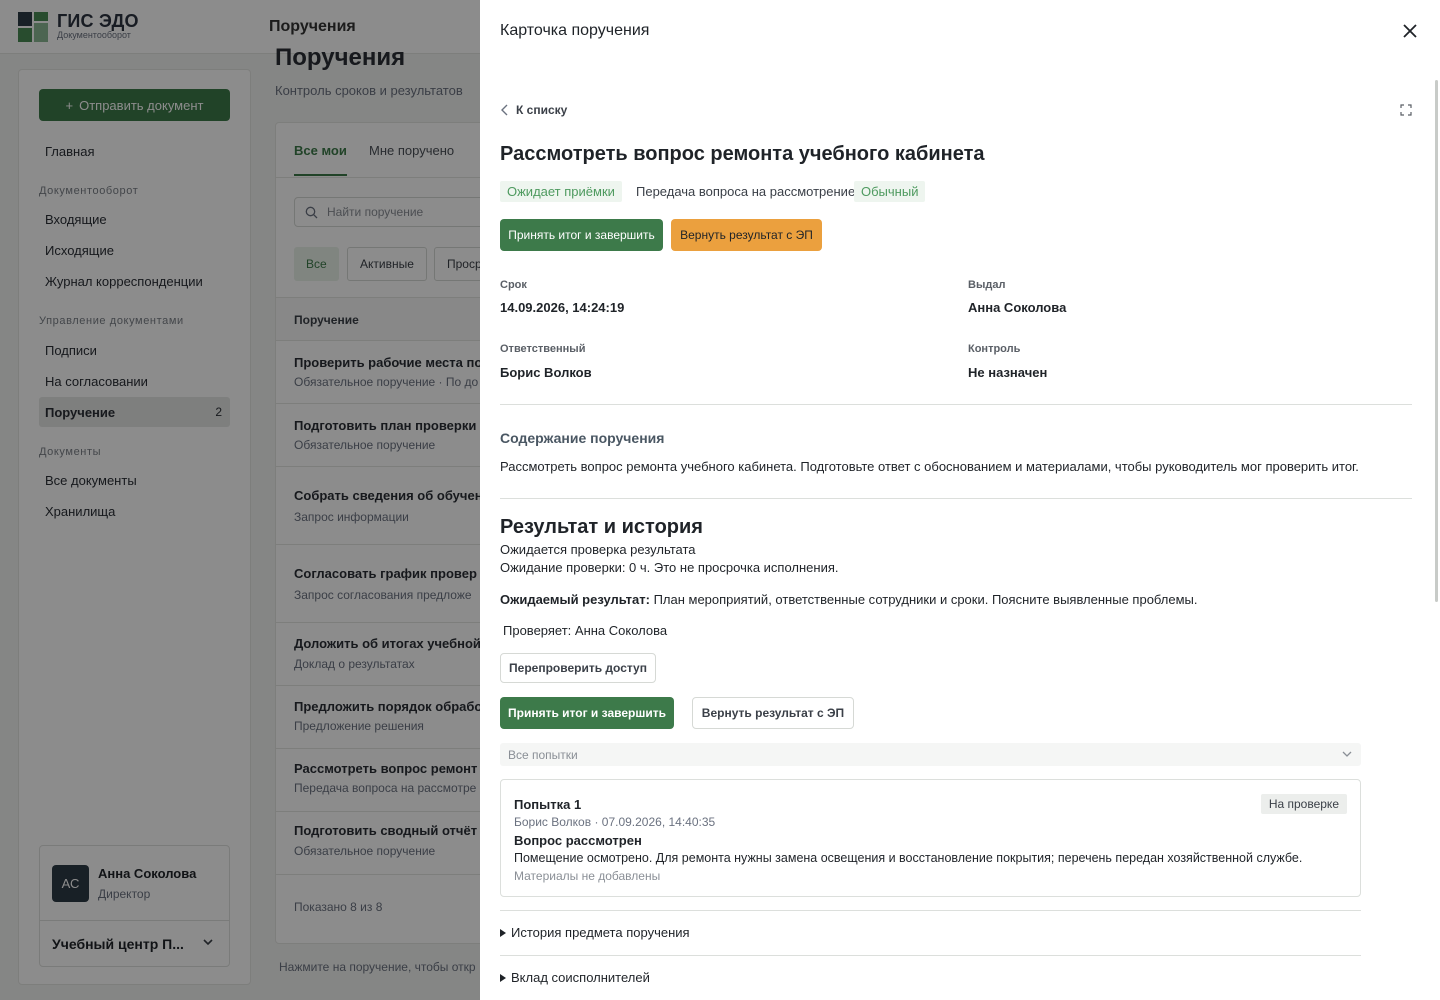 The image size is (1440, 1000). What do you see at coordinates (581, 235) in the screenshot?
I see `accept-result-button: Принять итог и завершить` at bounding box center [581, 235].